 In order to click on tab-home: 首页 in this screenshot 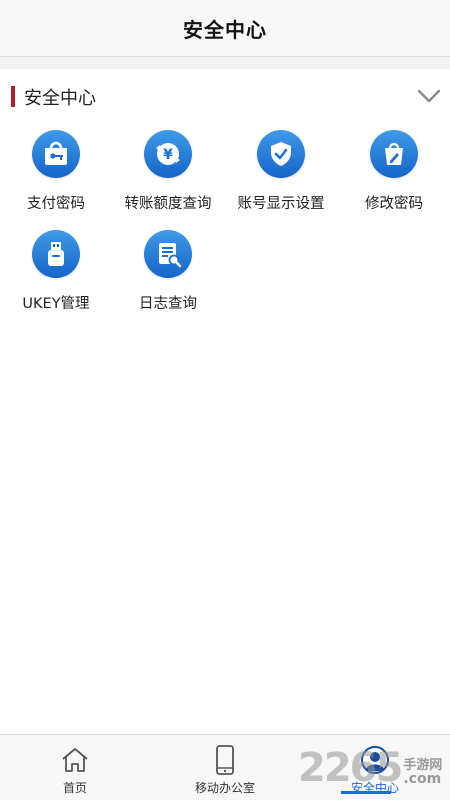, I will do `click(75, 767)`.